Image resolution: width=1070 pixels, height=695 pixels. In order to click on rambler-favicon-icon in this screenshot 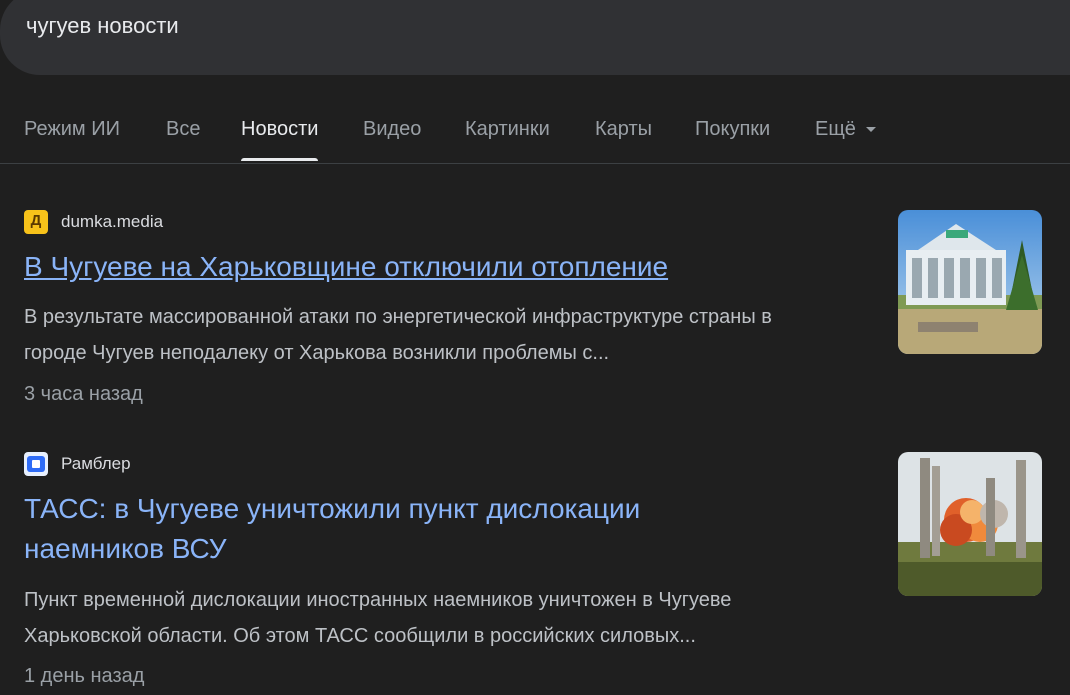, I will do `click(36, 464)`.